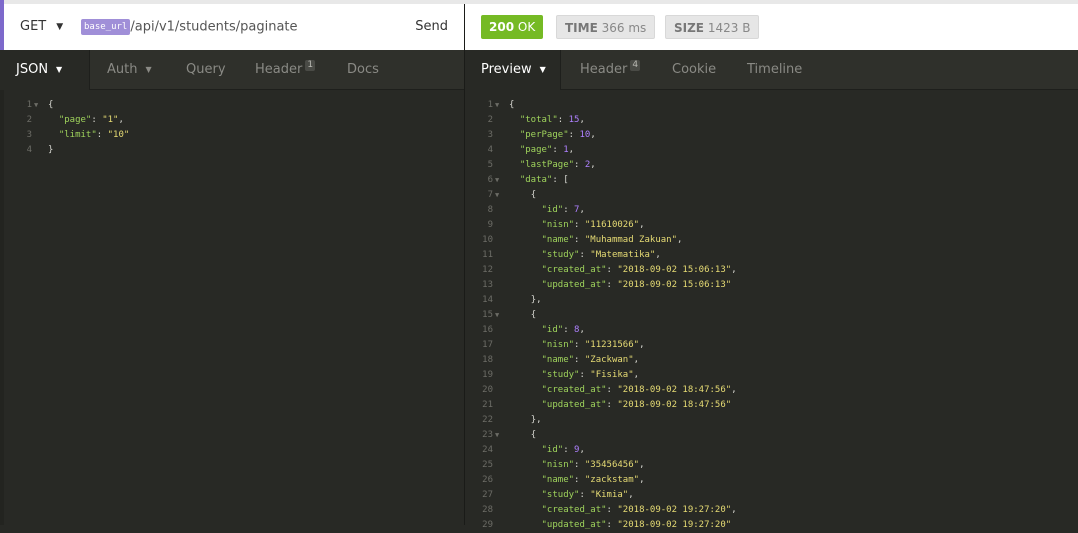 This screenshot has height=533, width=1078. I want to click on line-number: 17, so click(487, 345).